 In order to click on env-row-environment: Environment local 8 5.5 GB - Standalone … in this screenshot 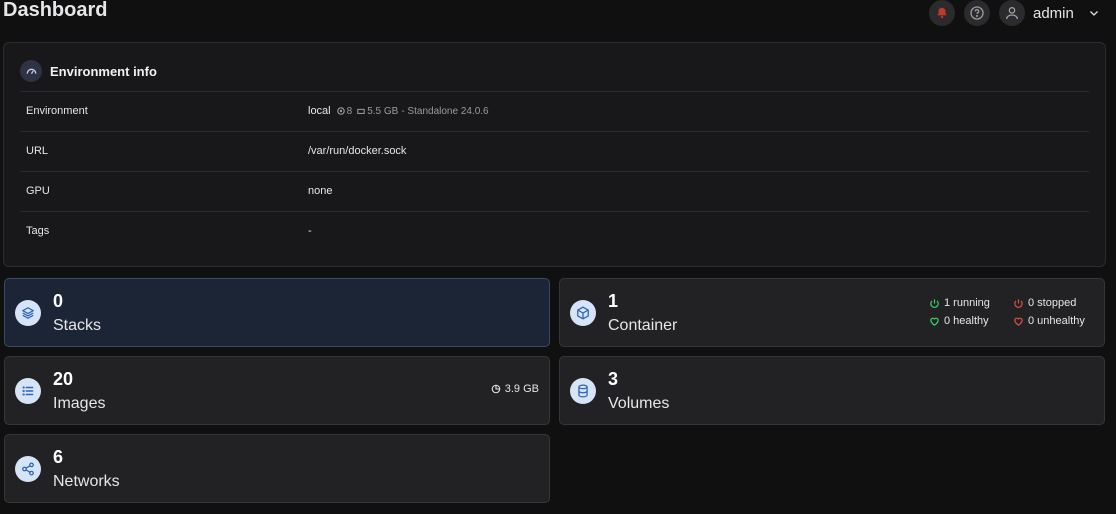, I will do `click(554, 111)`.